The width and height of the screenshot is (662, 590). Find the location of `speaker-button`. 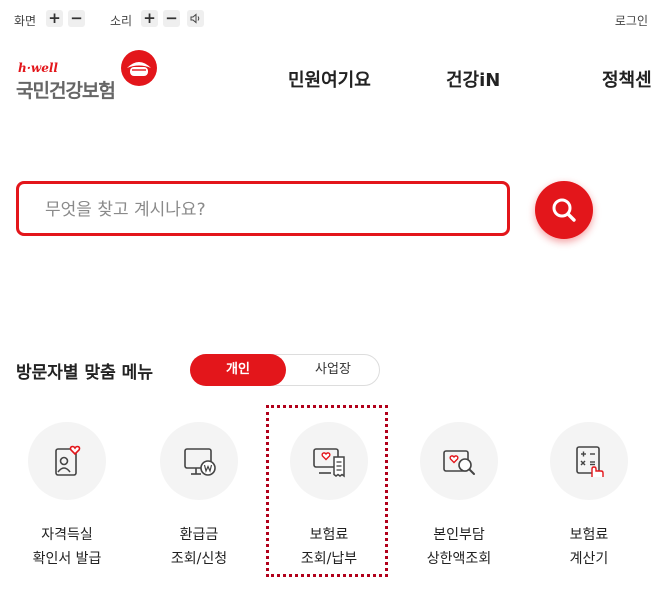

speaker-button is located at coordinates (195, 18).